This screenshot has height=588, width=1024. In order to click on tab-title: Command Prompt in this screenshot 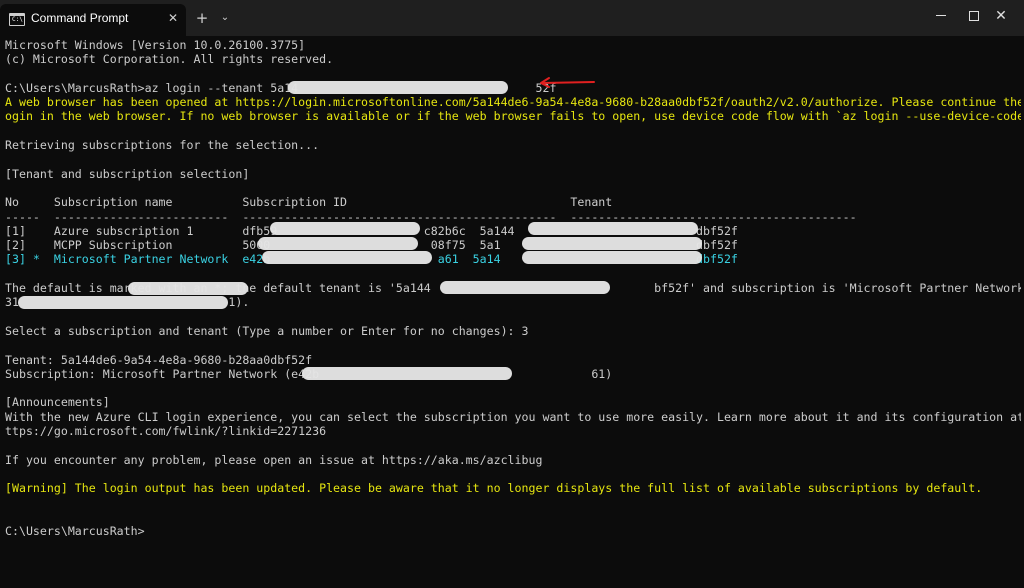, I will do `click(80, 18)`.